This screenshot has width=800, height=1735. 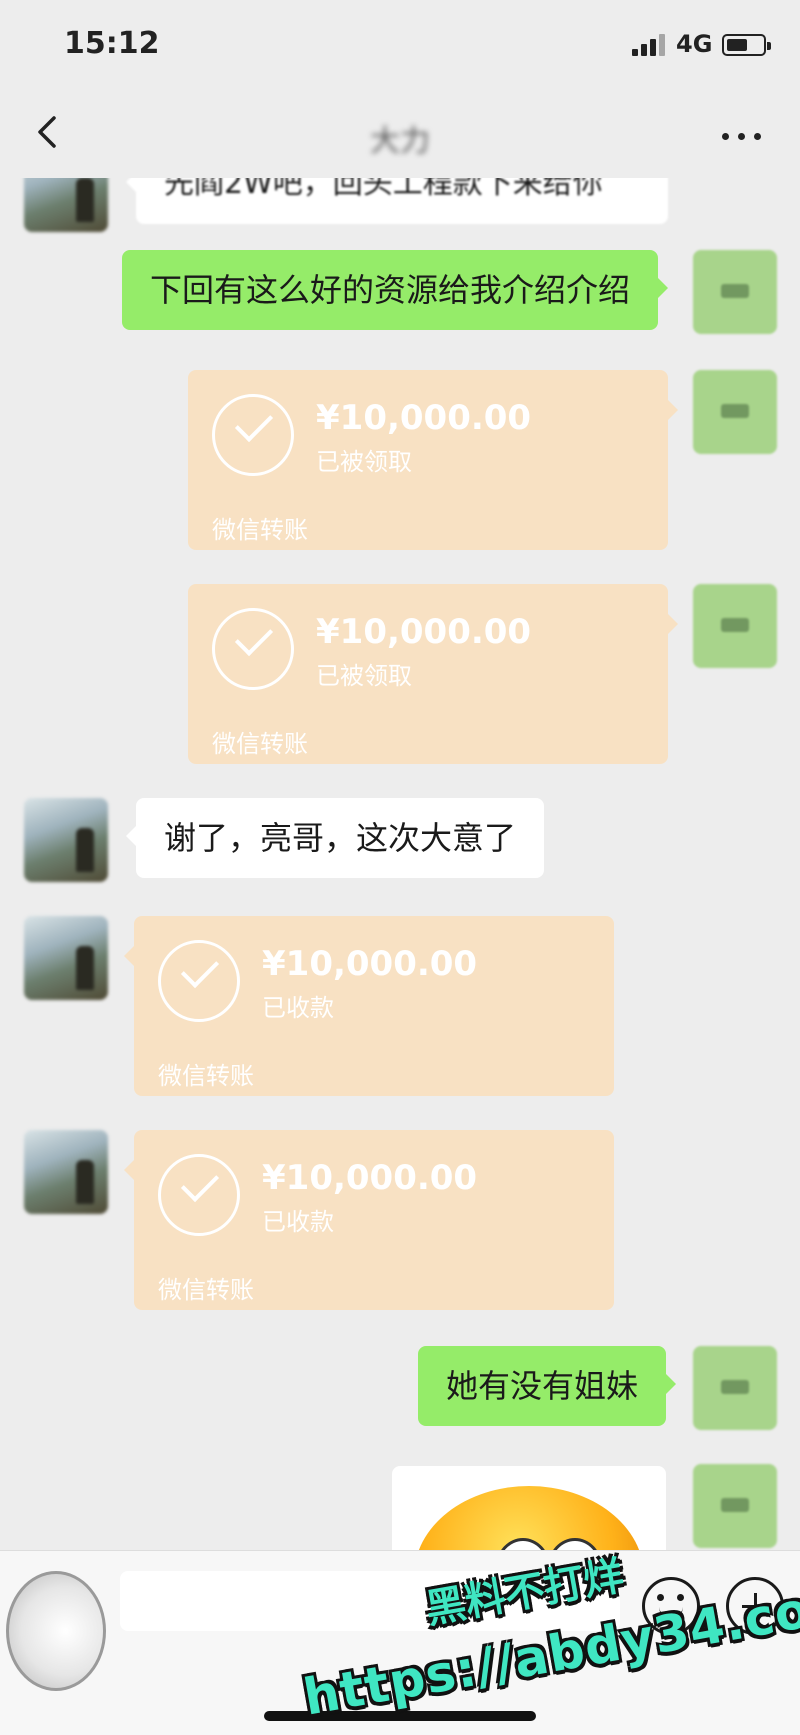 I want to click on message-bubble-contact: 谢了，亮哥，这次大意了, so click(x=335, y=838).